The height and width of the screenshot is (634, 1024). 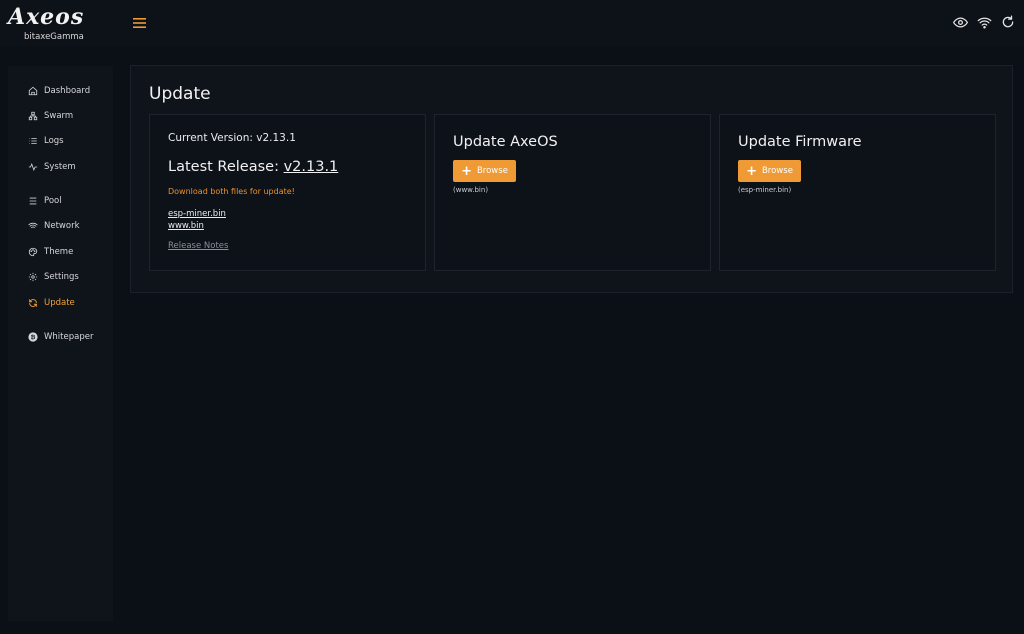 I want to click on sidebar-item-whitepaper: ₿ Whitepaper, so click(x=60, y=337).